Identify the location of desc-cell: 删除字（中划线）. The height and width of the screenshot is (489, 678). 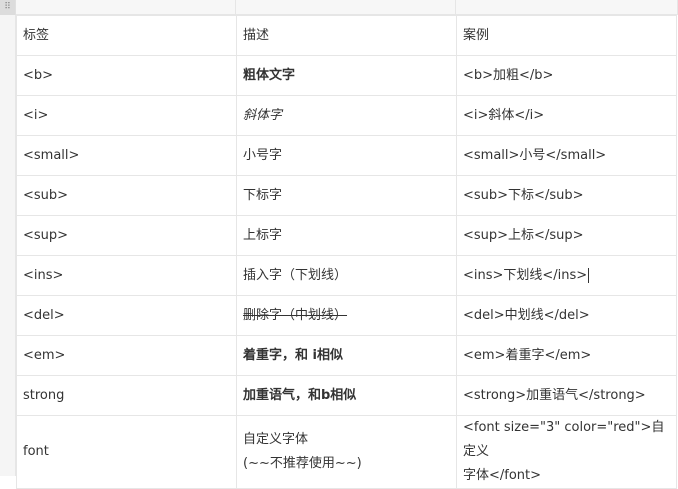
(346, 315).